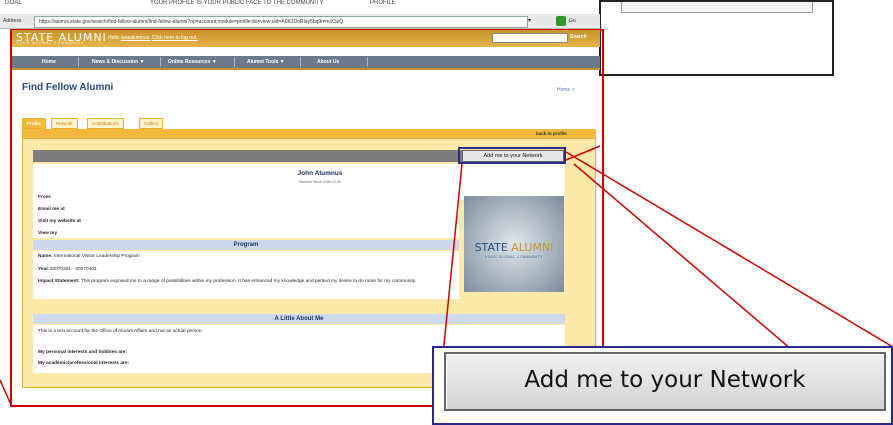  What do you see at coordinates (716, 38) in the screenshot?
I see `popup-box` at bounding box center [716, 38].